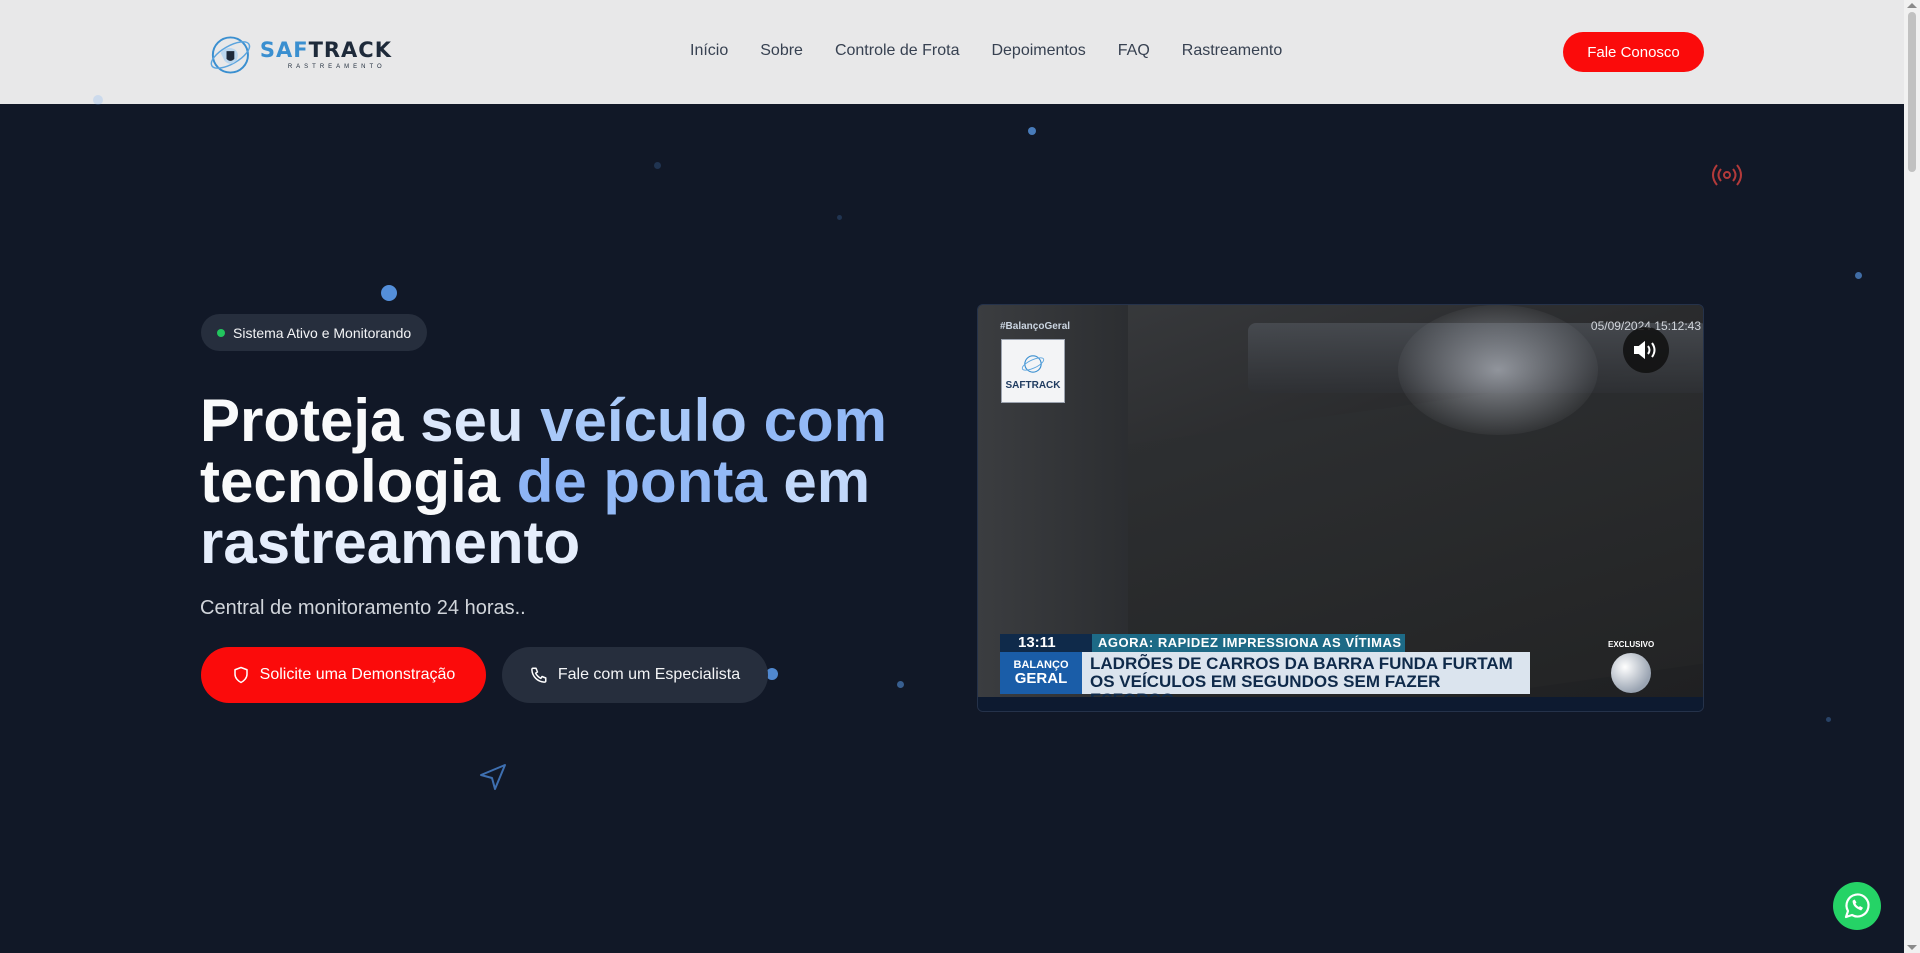 This screenshot has width=1920, height=953. What do you see at coordinates (1631, 673) in the screenshot?
I see `network-globe-icon` at bounding box center [1631, 673].